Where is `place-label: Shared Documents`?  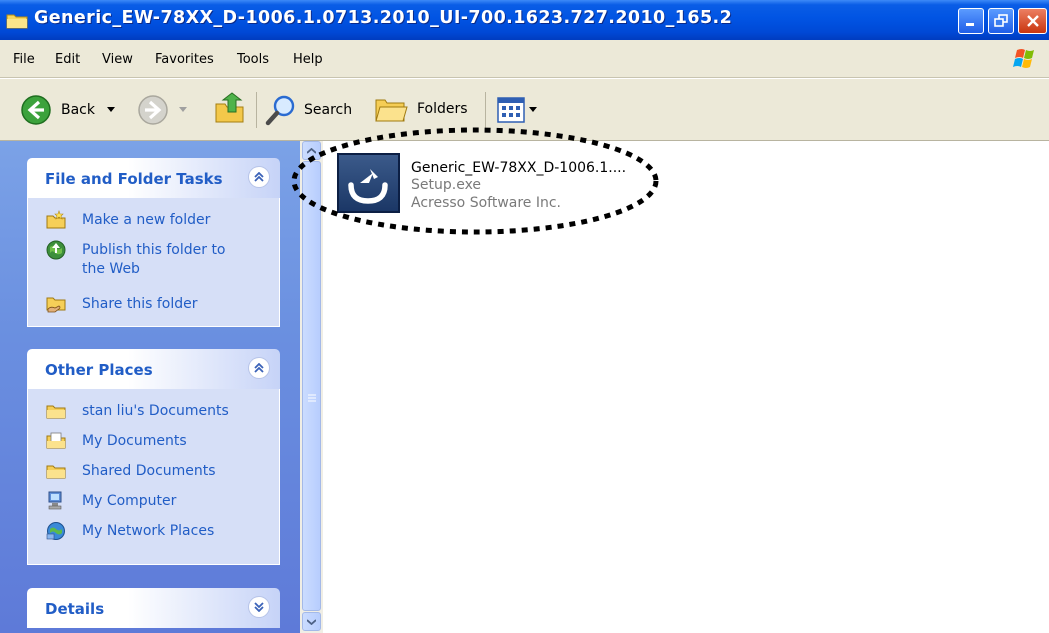 place-label: Shared Documents is located at coordinates (149, 471).